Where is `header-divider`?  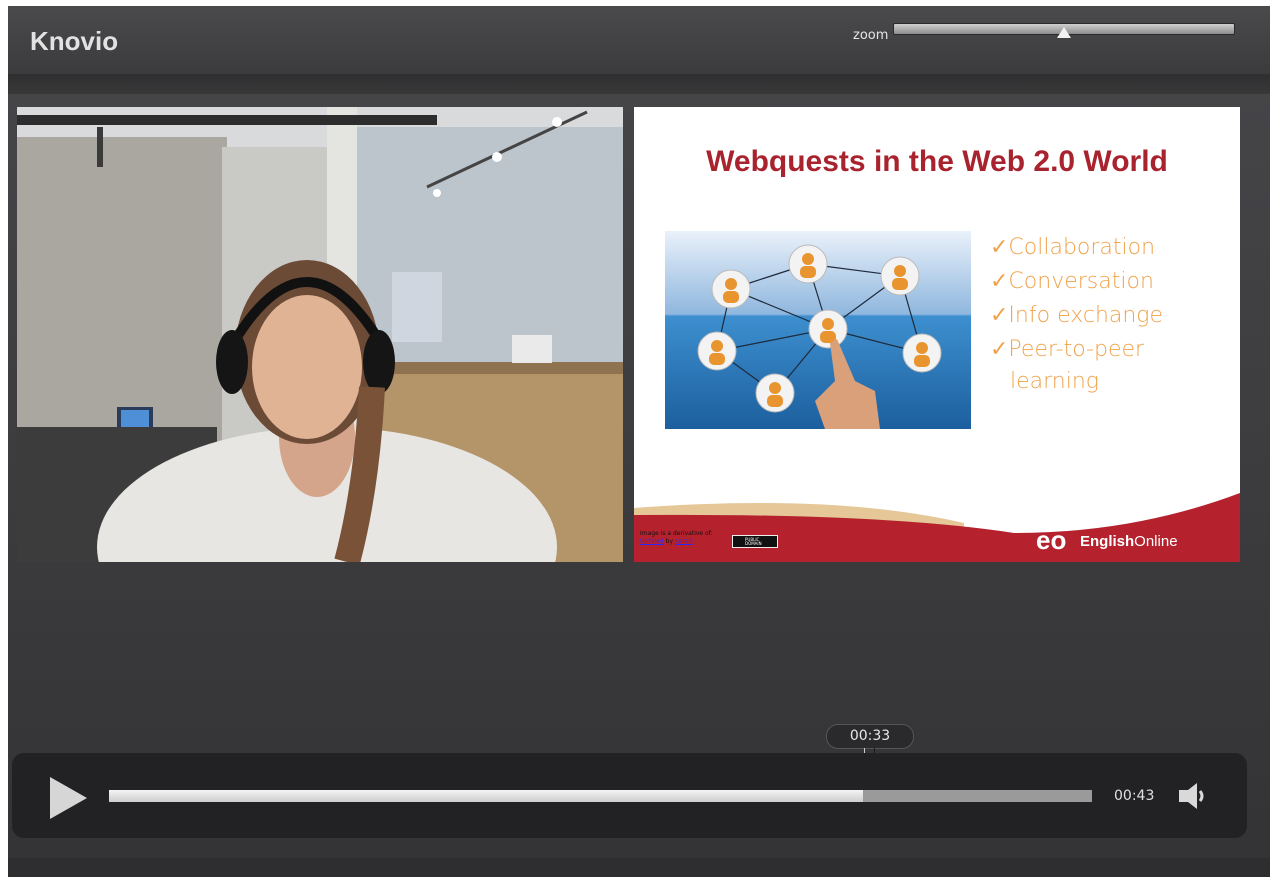
header-divider is located at coordinates (639, 84).